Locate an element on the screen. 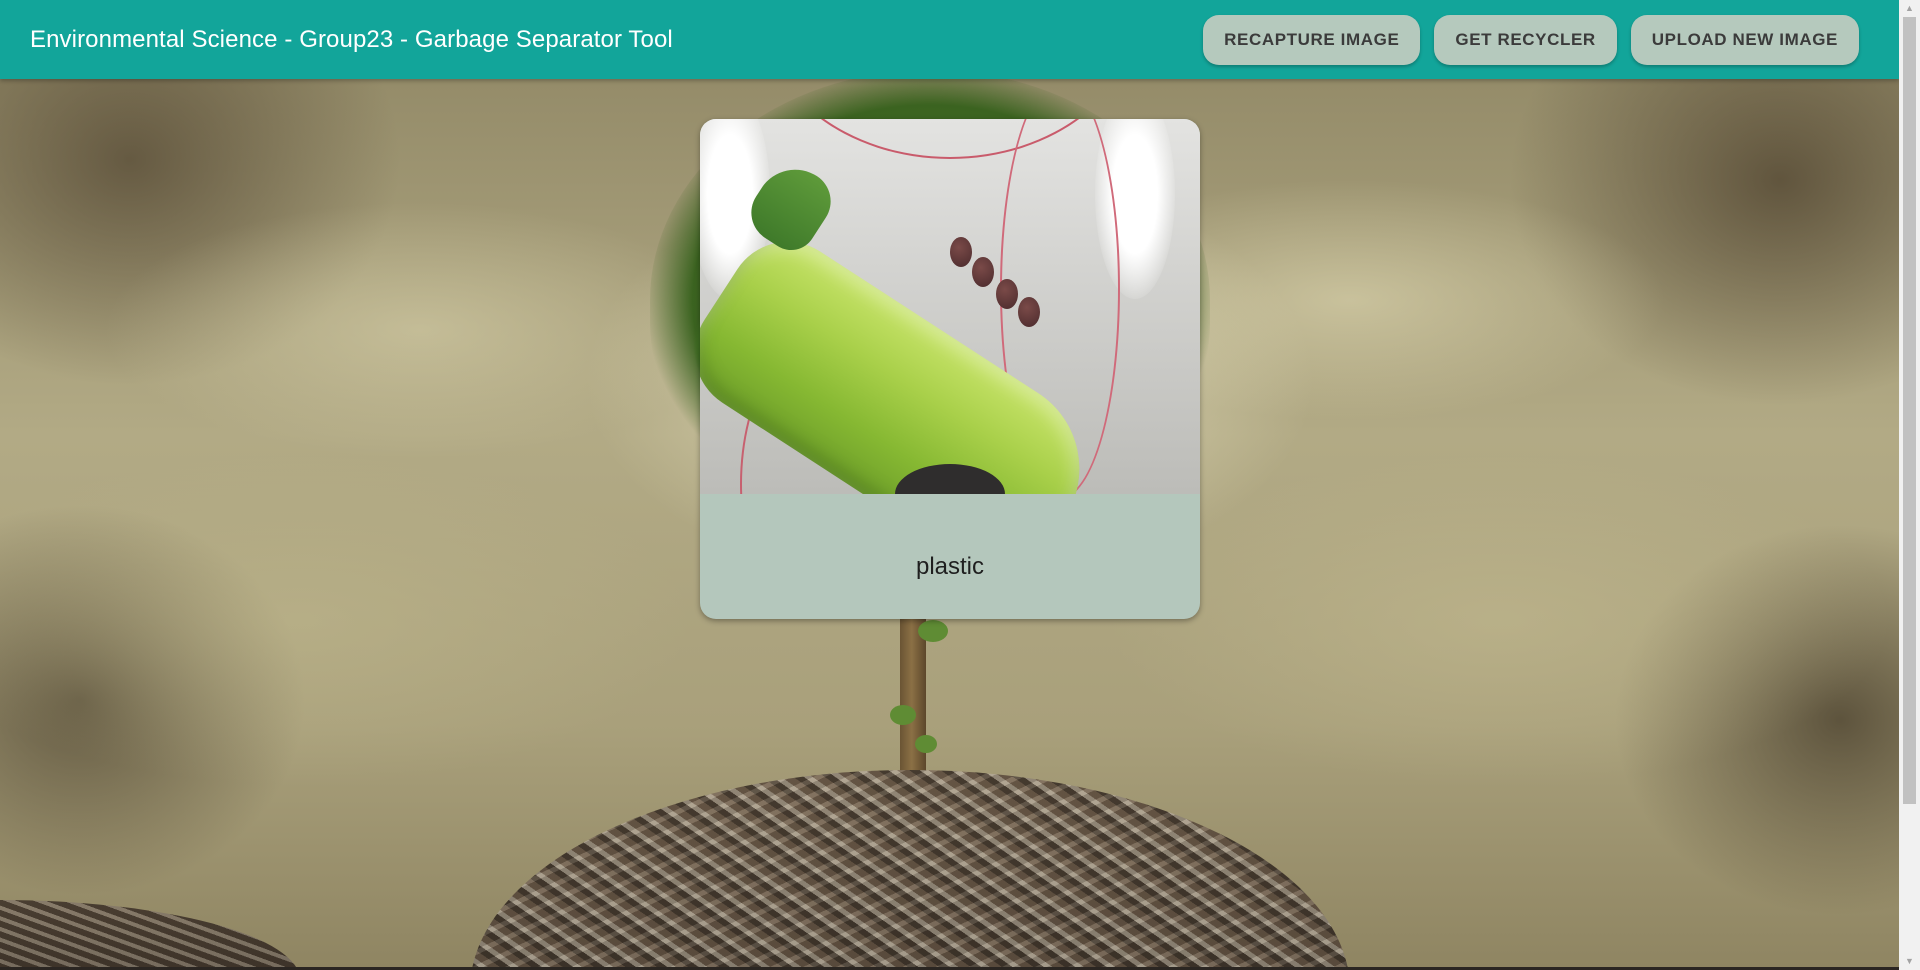 The width and height of the screenshot is (1920, 970). chevron-down-icon: ▼ is located at coordinates (1909, 961).